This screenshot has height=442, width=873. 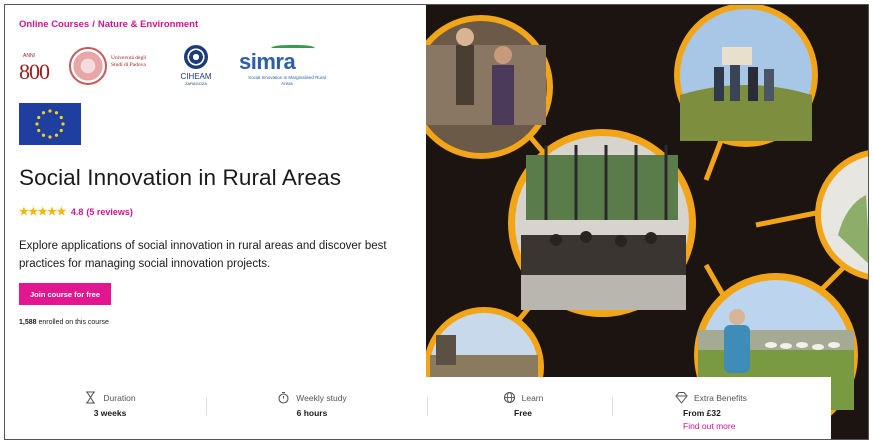 What do you see at coordinates (312, 413) in the screenshot?
I see `weekly-study-value: 6 hours` at bounding box center [312, 413].